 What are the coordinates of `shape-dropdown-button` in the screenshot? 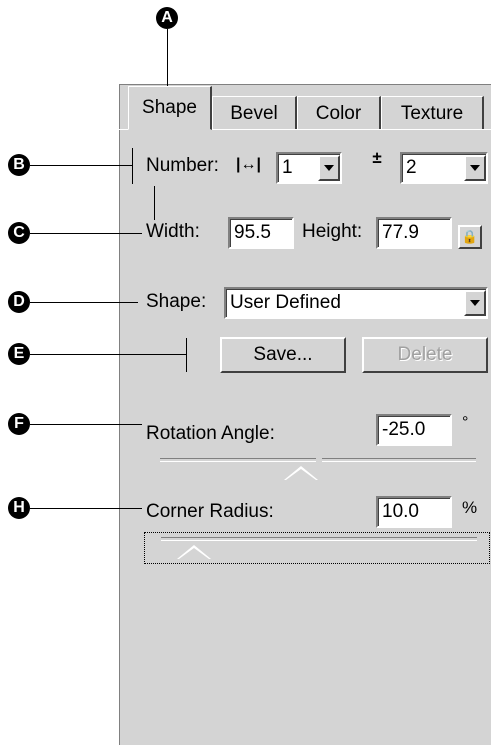 It's located at (475, 303).